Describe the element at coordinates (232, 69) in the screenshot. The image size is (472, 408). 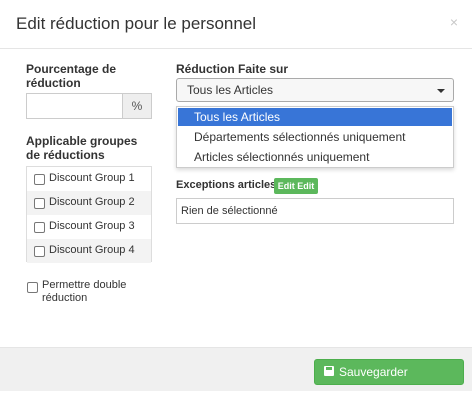
I see `reduction-on-label: Réduction Faite sur` at that location.